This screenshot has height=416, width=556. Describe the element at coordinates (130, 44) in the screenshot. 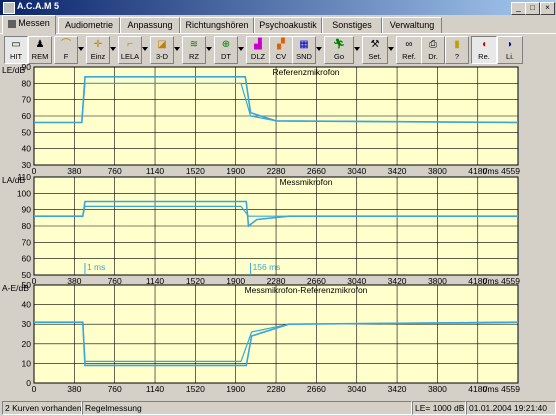

I see `step-icon: ⌐` at that location.